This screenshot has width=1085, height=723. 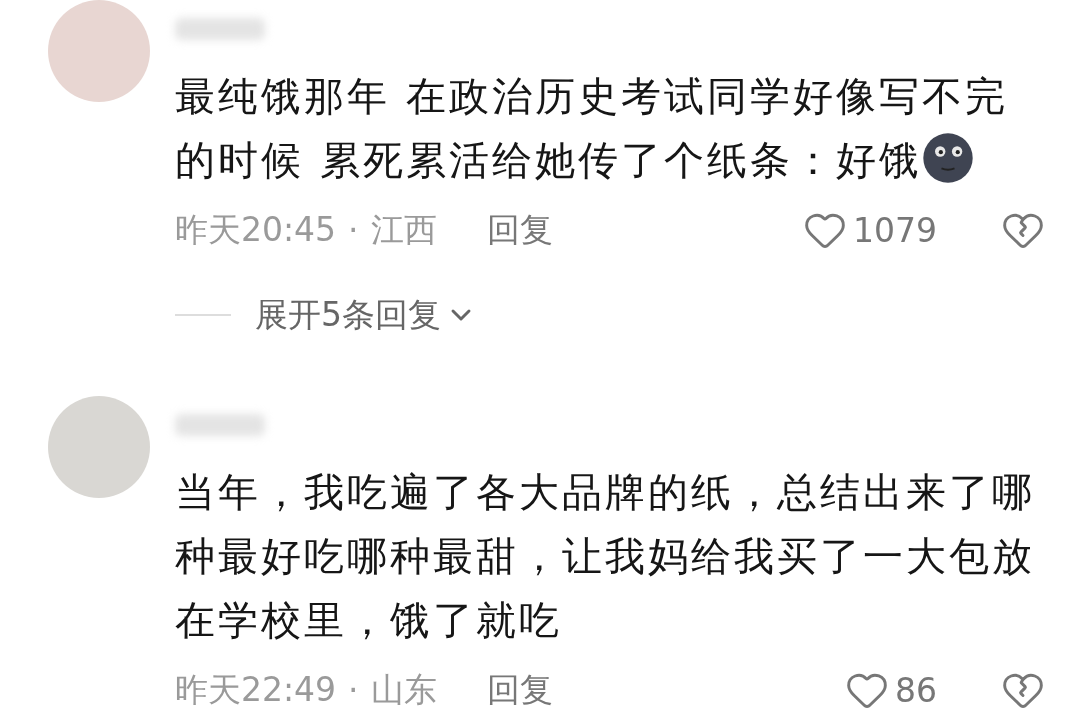 What do you see at coordinates (870, 230) in the screenshot?
I see `like-button: 1079` at bounding box center [870, 230].